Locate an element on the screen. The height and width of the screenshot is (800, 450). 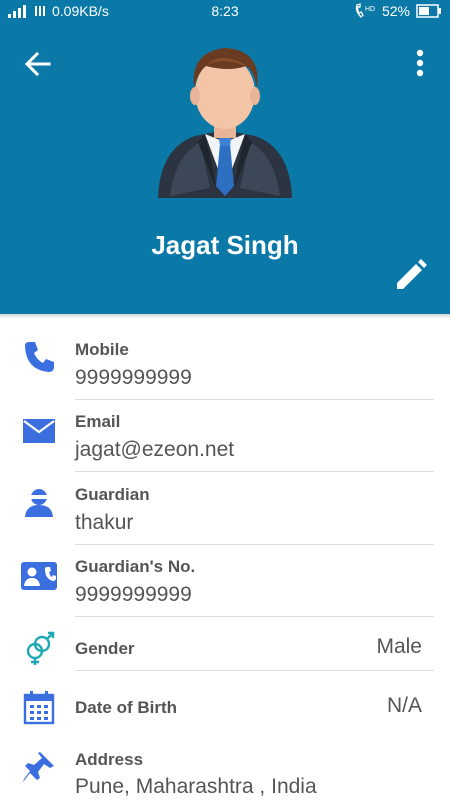
more-vert-icon is located at coordinates (420, 63).